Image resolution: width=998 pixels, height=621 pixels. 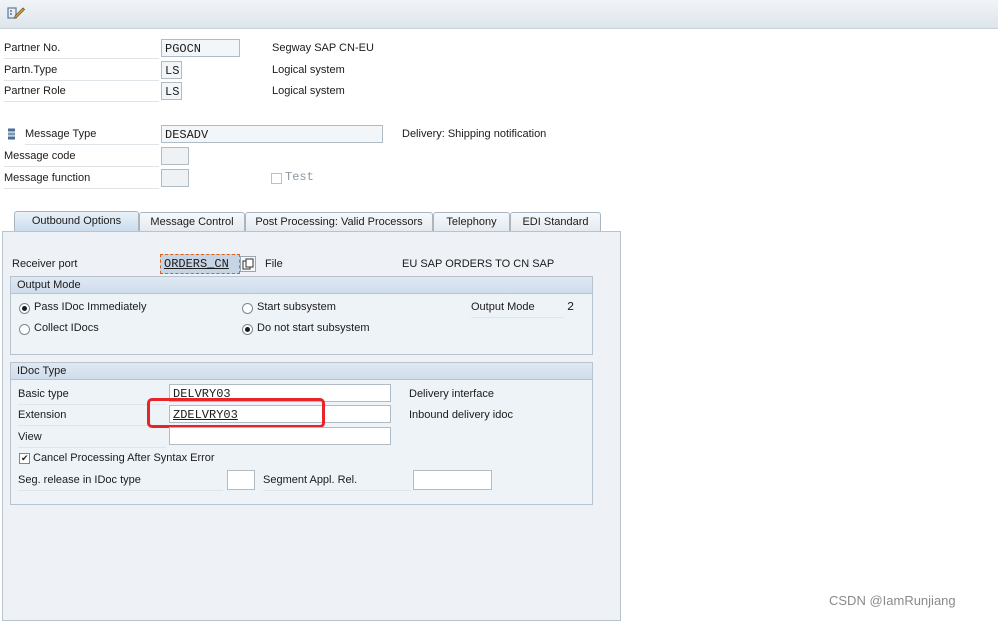 What do you see at coordinates (323, 48) in the screenshot?
I see `partner-no-desc: Segway SAP CN-EU` at bounding box center [323, 48].